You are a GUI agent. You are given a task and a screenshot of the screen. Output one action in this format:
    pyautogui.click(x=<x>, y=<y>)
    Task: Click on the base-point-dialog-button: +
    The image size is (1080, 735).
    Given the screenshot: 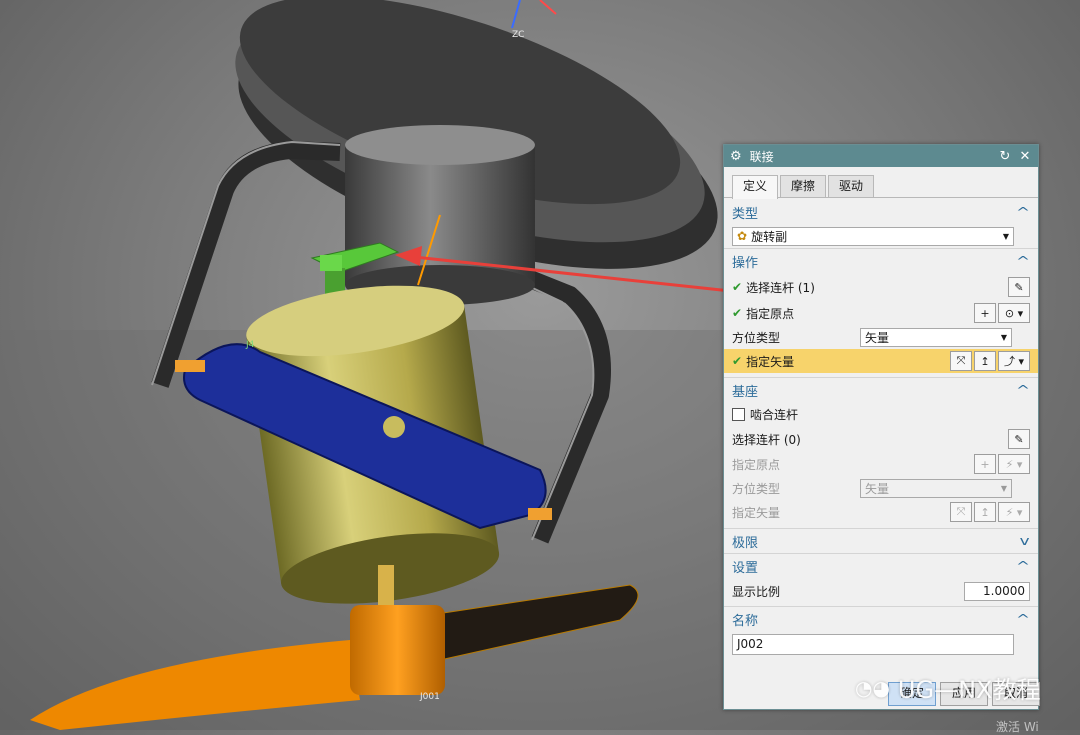 What is the action you would take?
    pyautogui.click(x=985, y=464)
    